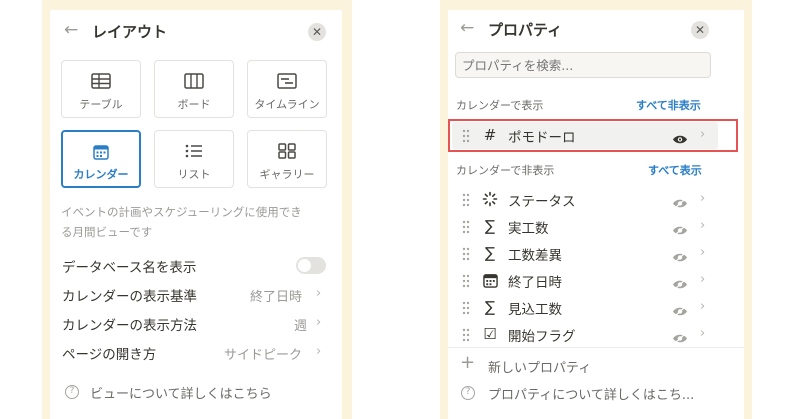 The width and height of the screenshot is (800, 419). Describe the element at coordinates (535, 310) in the screenshot. I see `property-name: 見込工数` at that location.